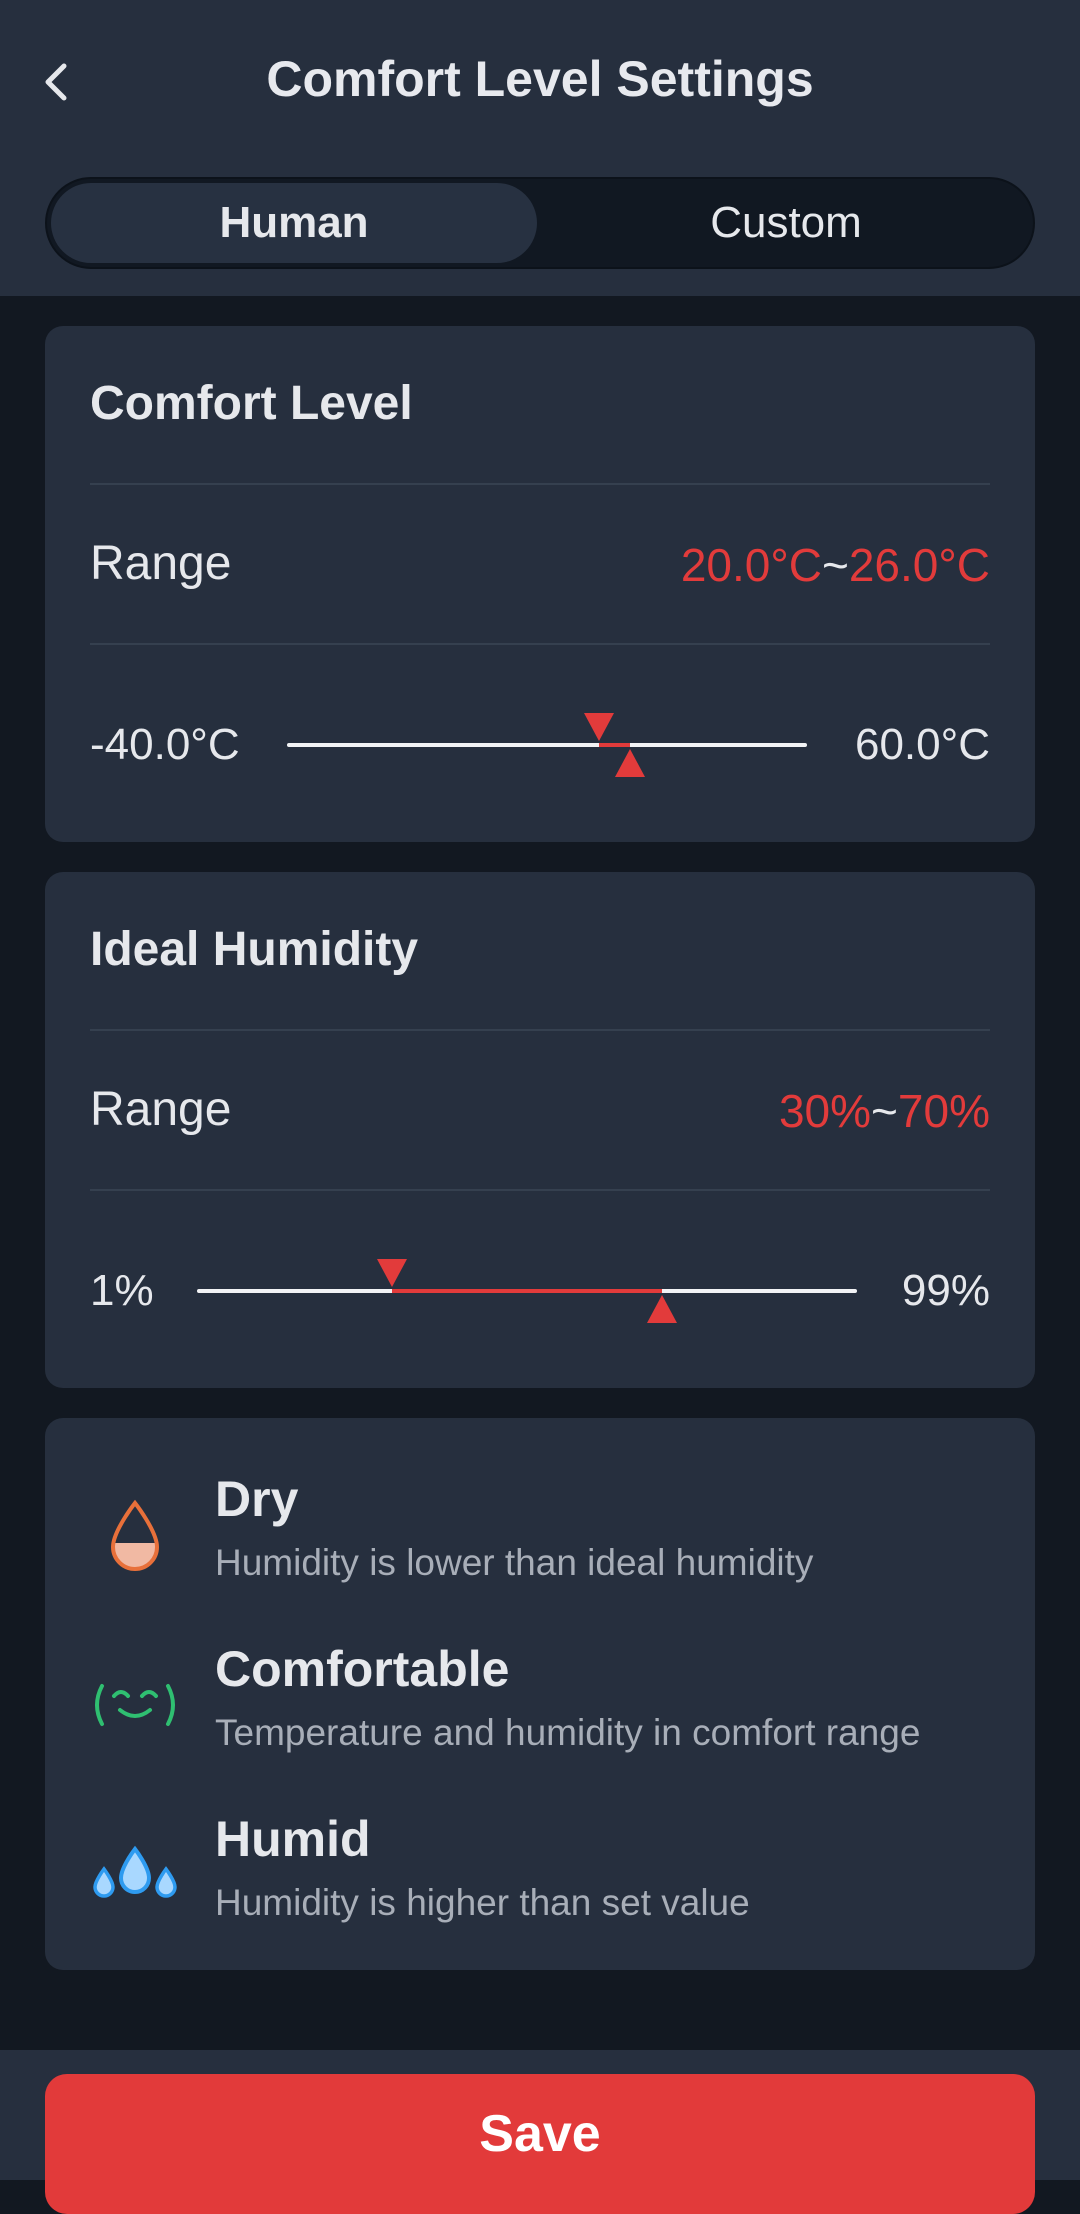  Describe the element at coordinates (922, 744) in the screenshot. I see `comfort-max-label: 60.0°C` at that location.